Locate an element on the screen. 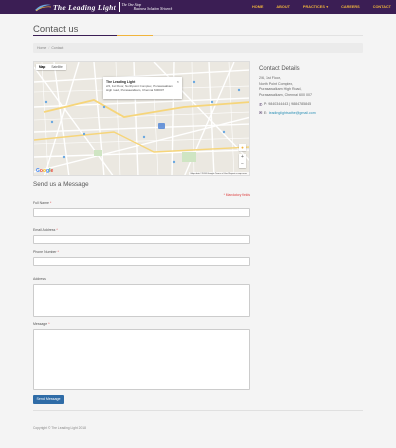 The image size is (396, 448). full-name-field is located at coordinates (141, 212).